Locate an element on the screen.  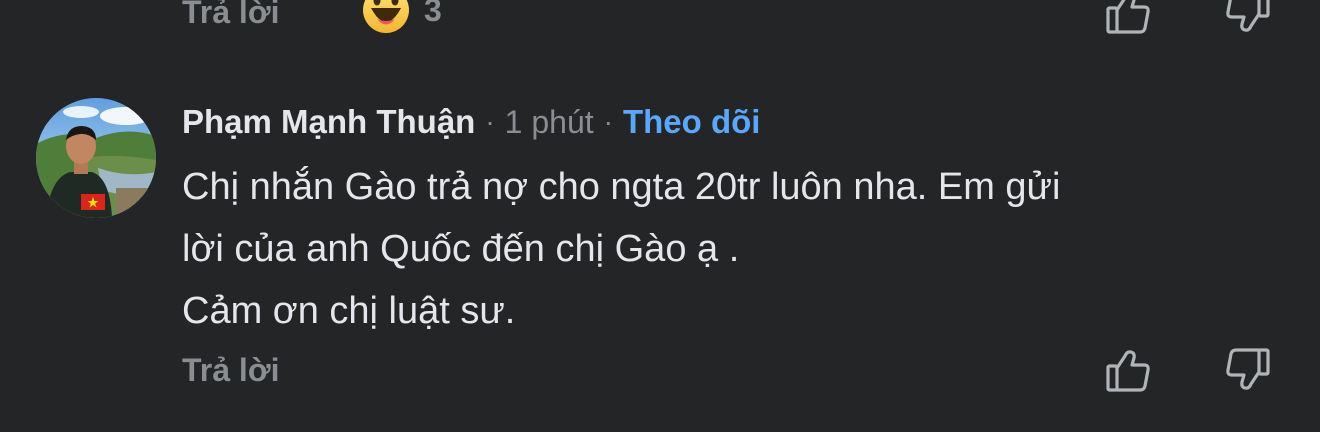
author-name: Phạm Mạnh Thuận is located at coordinates (328, 122).